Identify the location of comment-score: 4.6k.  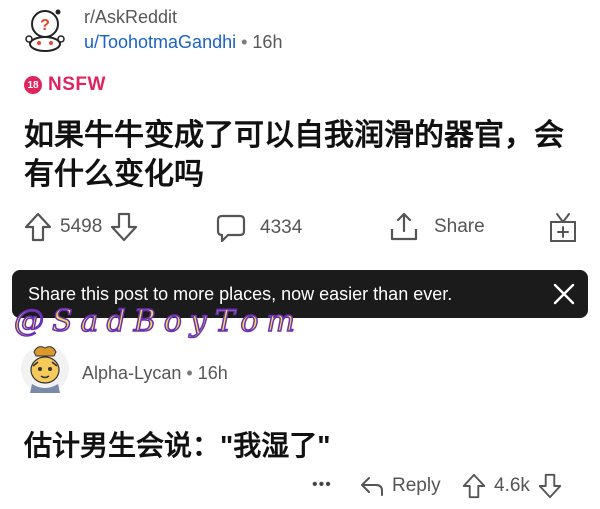
(512, 485).